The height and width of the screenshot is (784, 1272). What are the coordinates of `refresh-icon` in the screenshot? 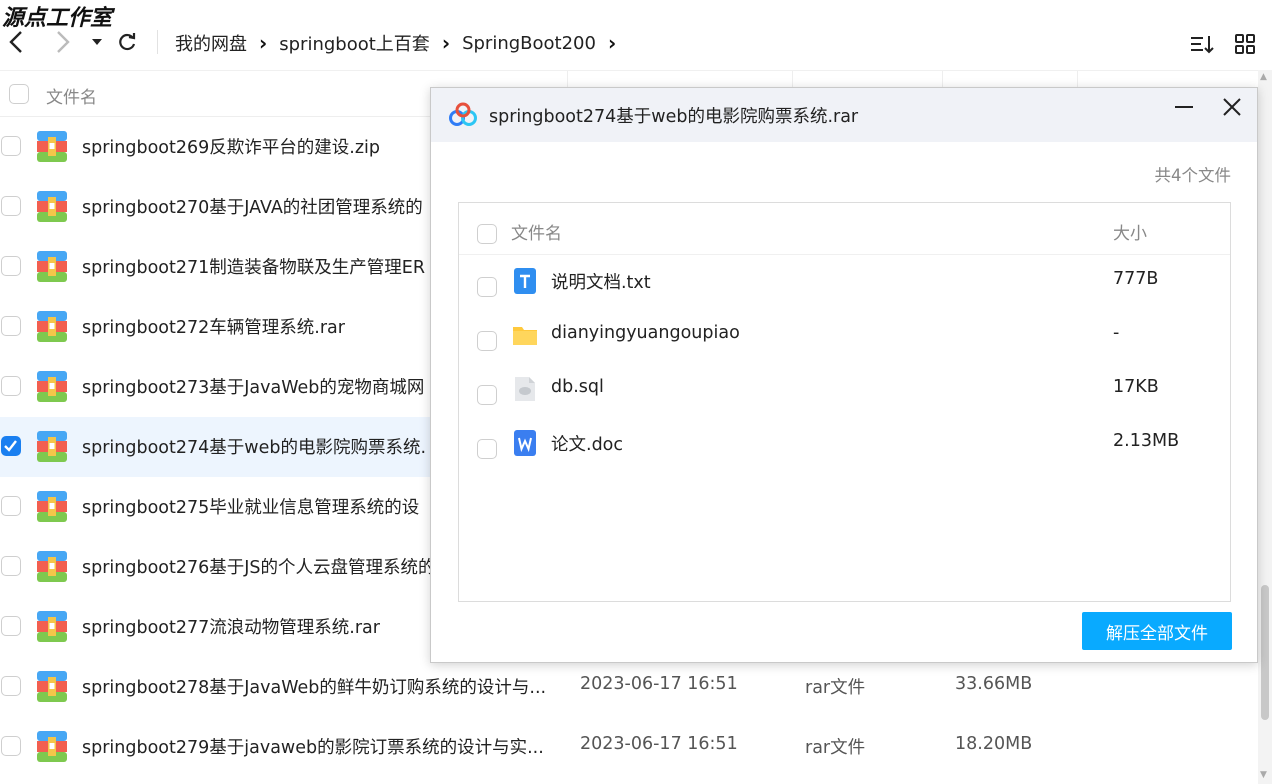 It's located at (127, 42).